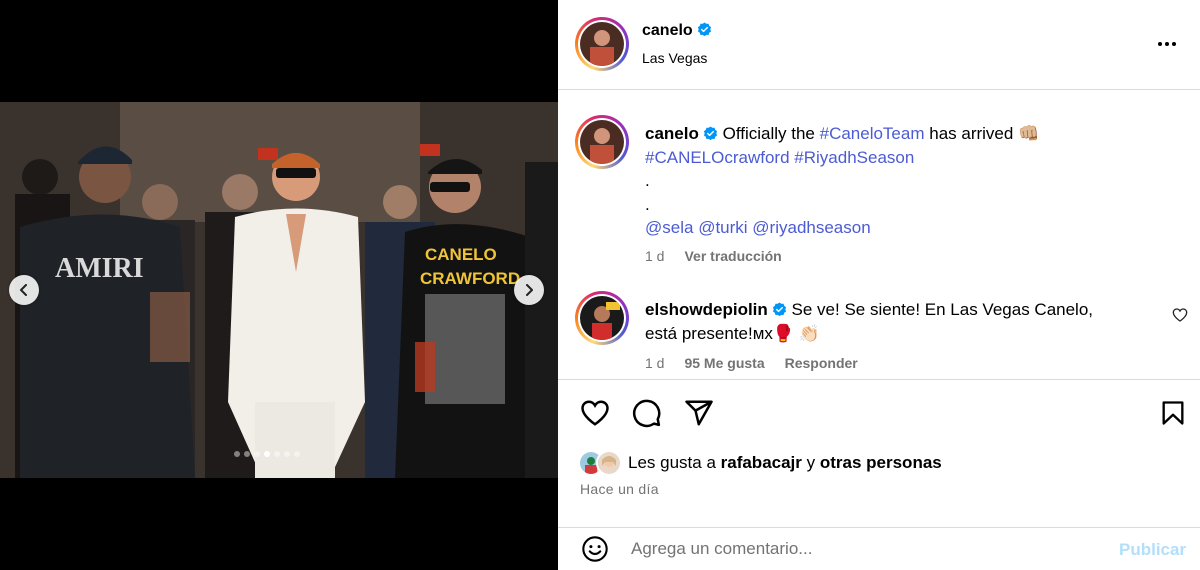 The width and height of the screenshot is (1200, 570). What do you see at coordinates (674, 58) in the screenshot?
I see `post-location: Las Vegas` at bounding box center [674, 58].